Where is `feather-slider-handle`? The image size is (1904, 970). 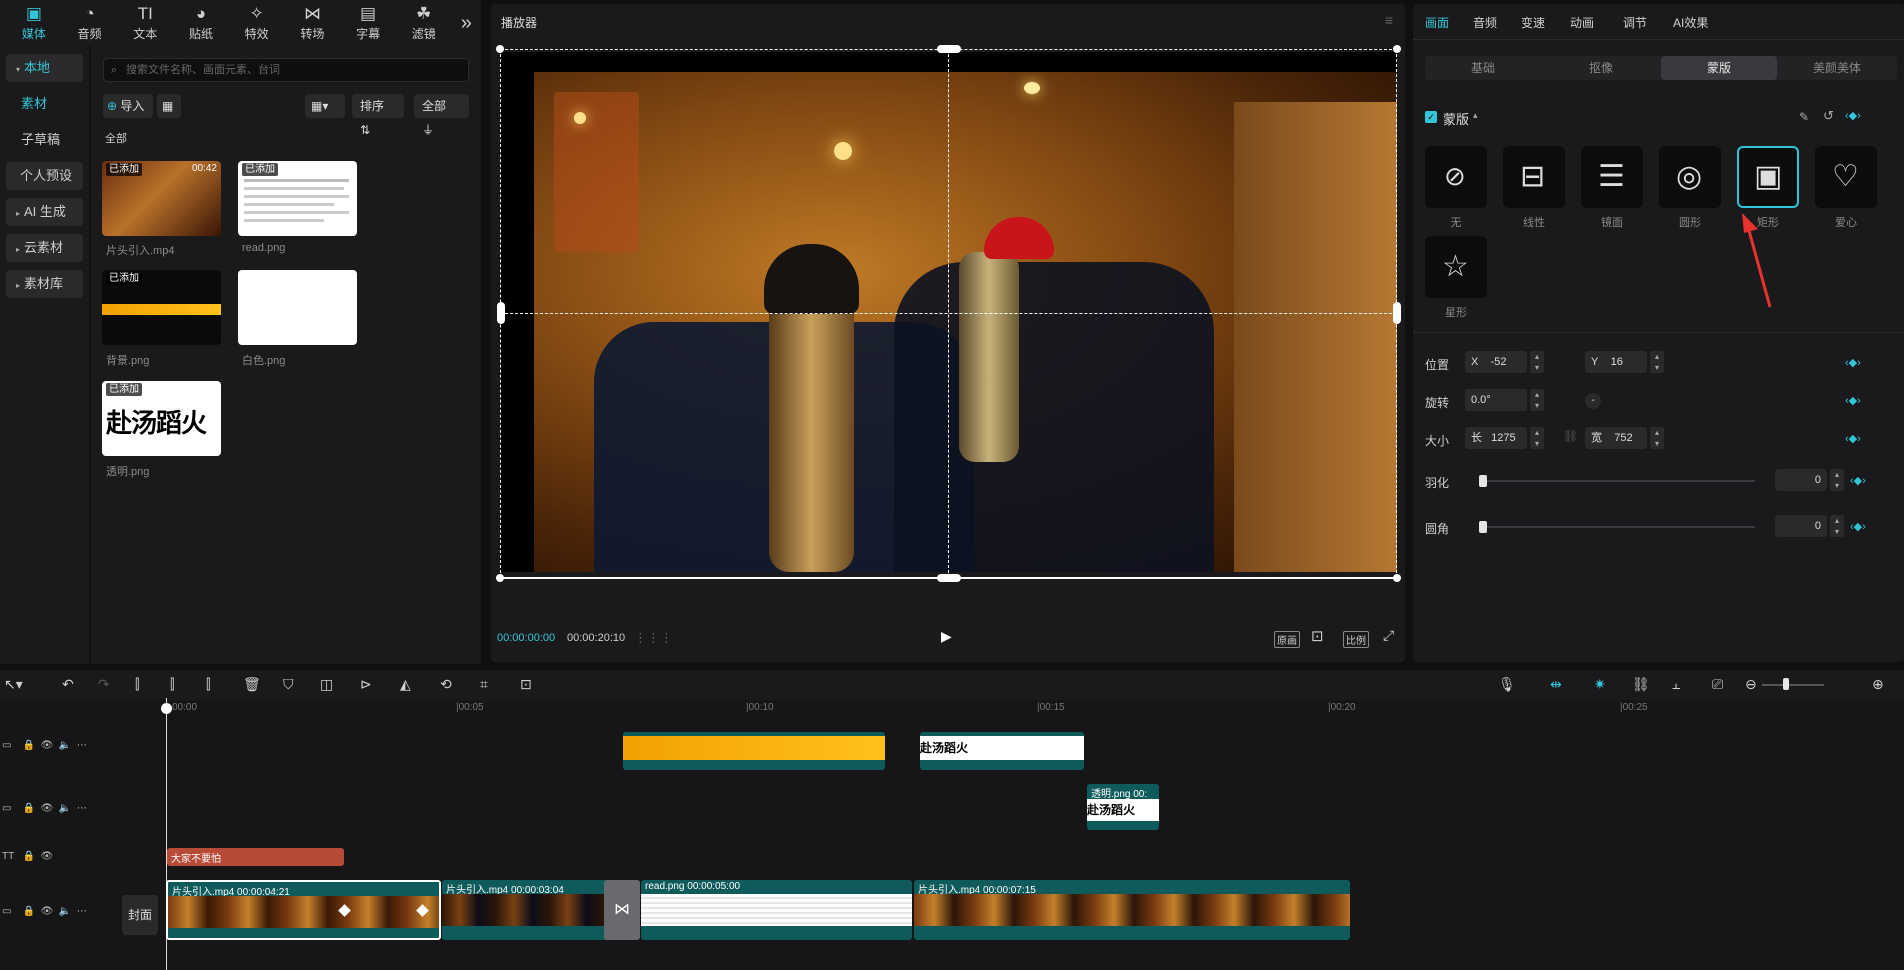 feather-slider-handle is located at coordinates (1483, 481).